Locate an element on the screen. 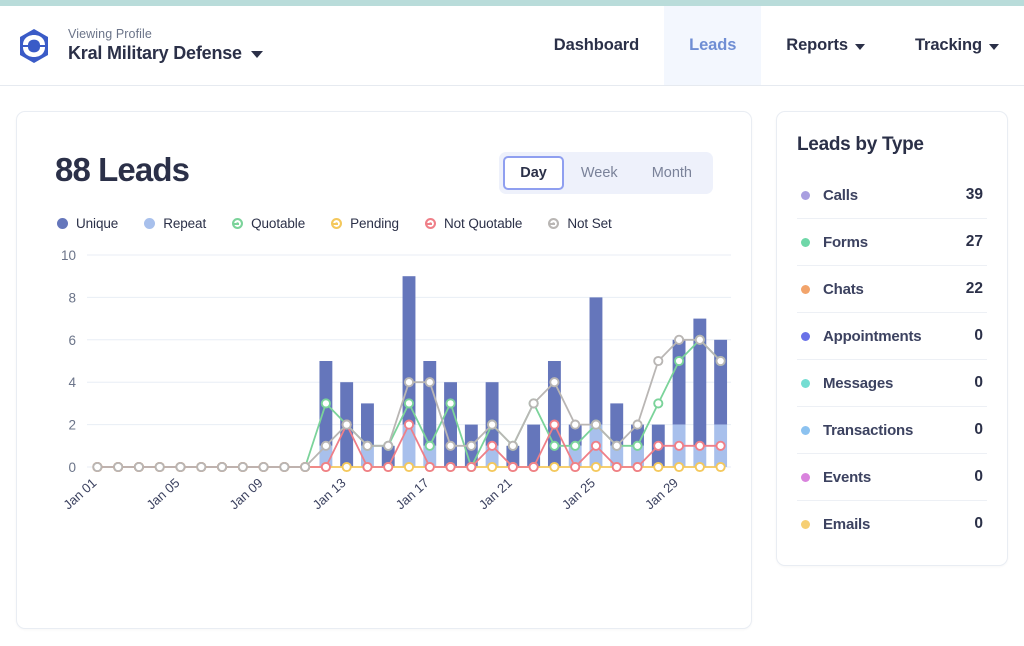  profile-name: Kral Military Defense is located at coordinates (155, 53).